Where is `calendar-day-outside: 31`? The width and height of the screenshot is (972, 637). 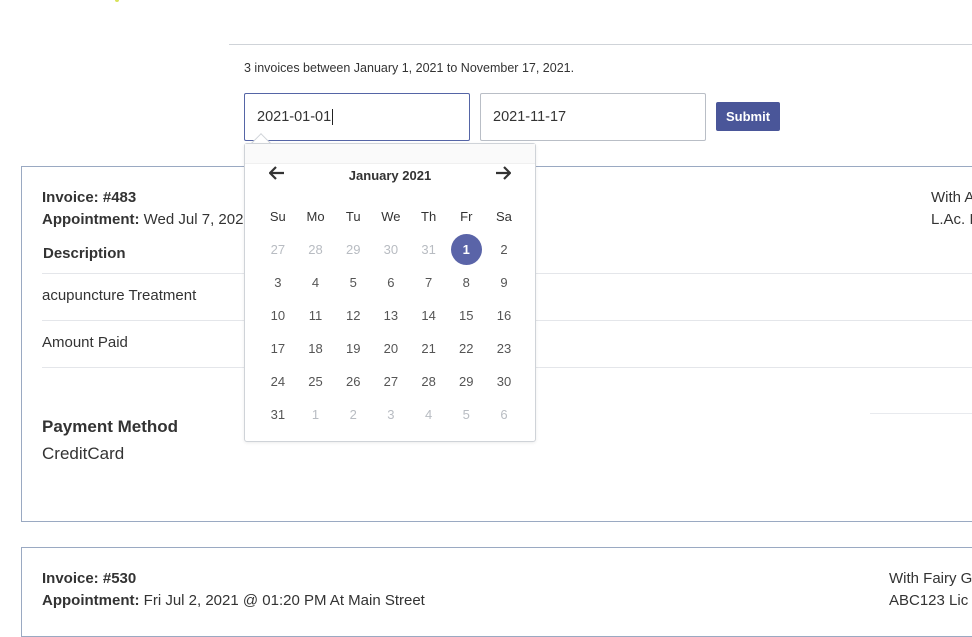
calendar-day-outside: 31 is located at coordinates (429, 249).